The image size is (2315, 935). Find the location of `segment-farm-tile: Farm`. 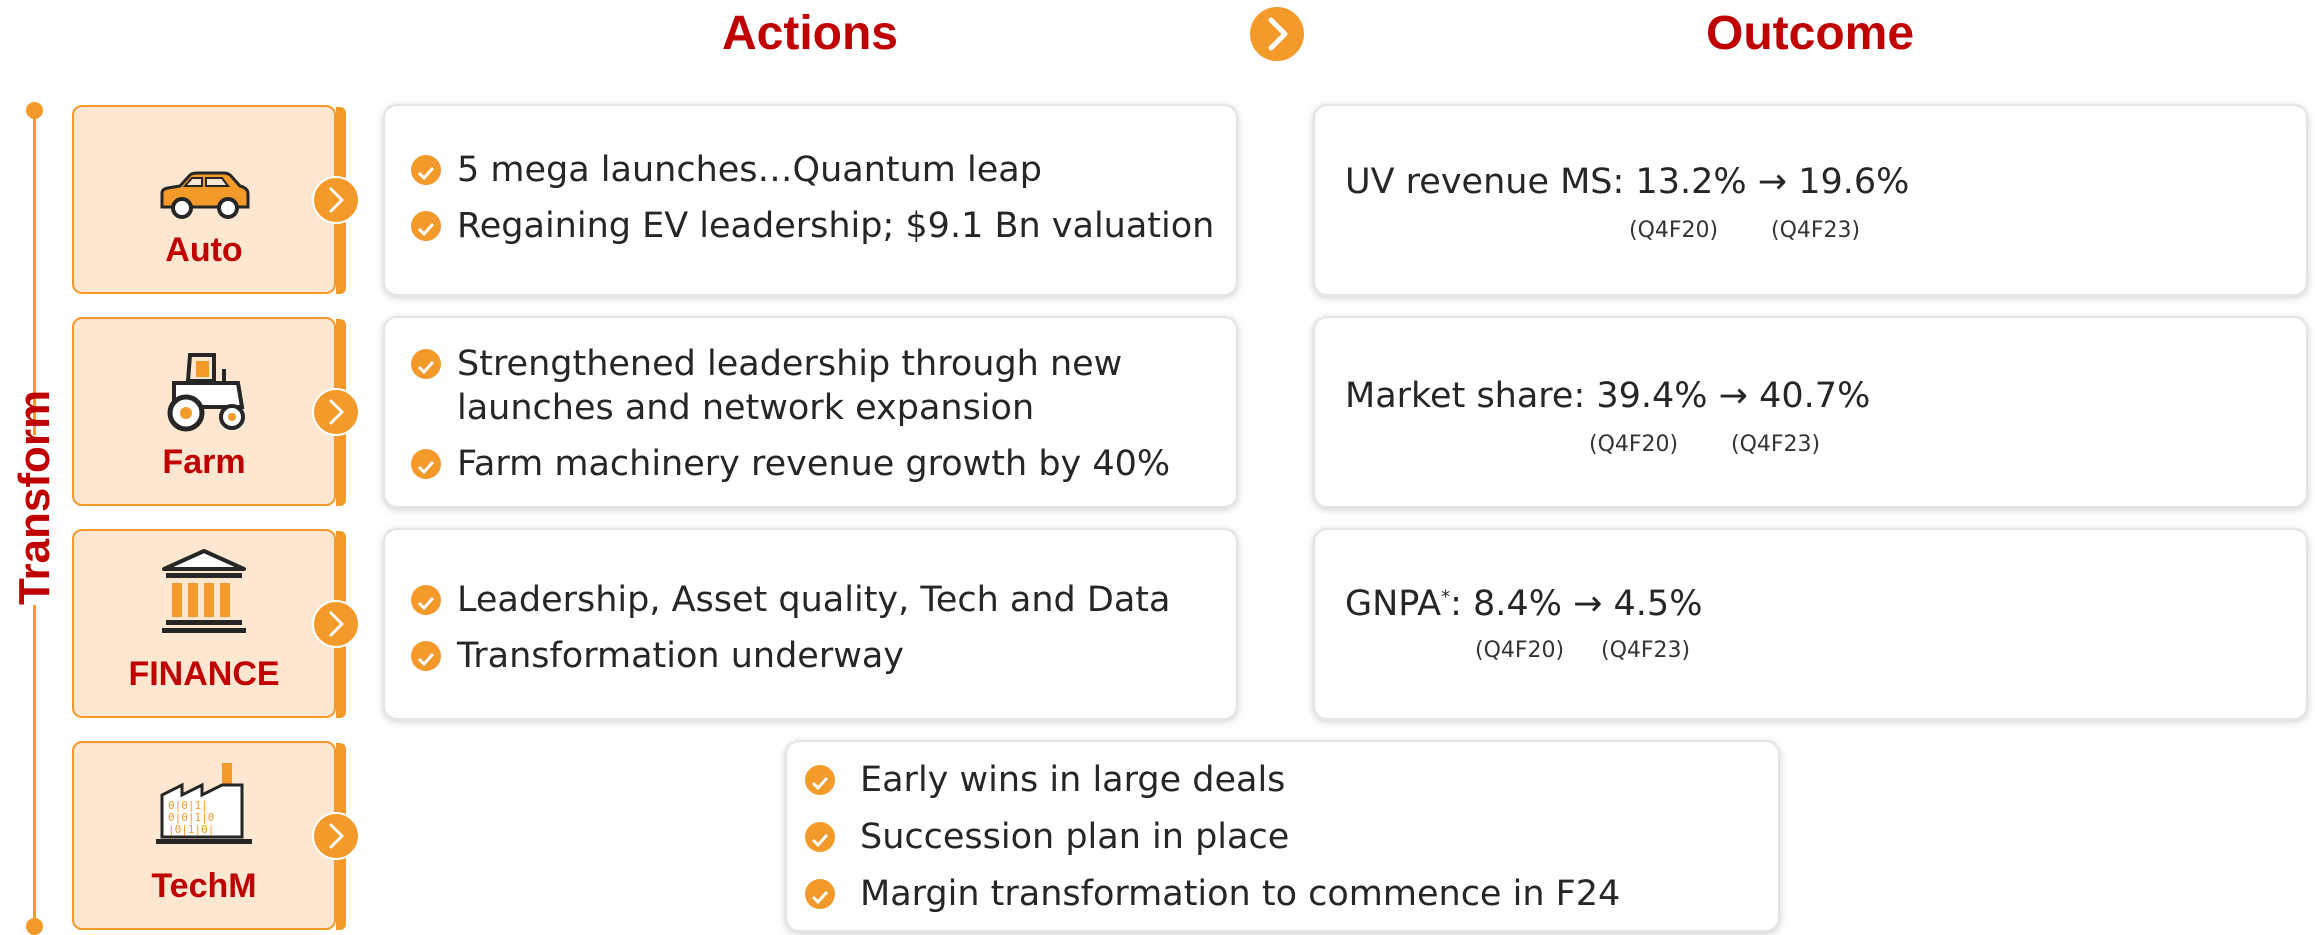

segment-farm-tile: Farm is located at coordinates (216, 412).